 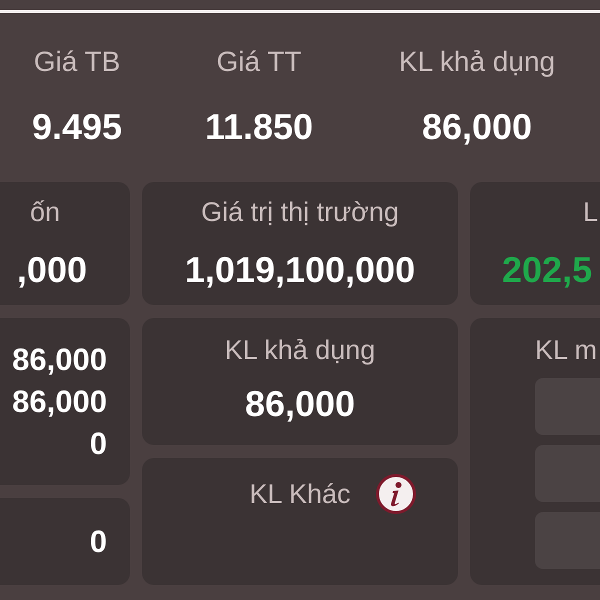 I want to click on stat-label: KL m, so click(x=566, y=350).